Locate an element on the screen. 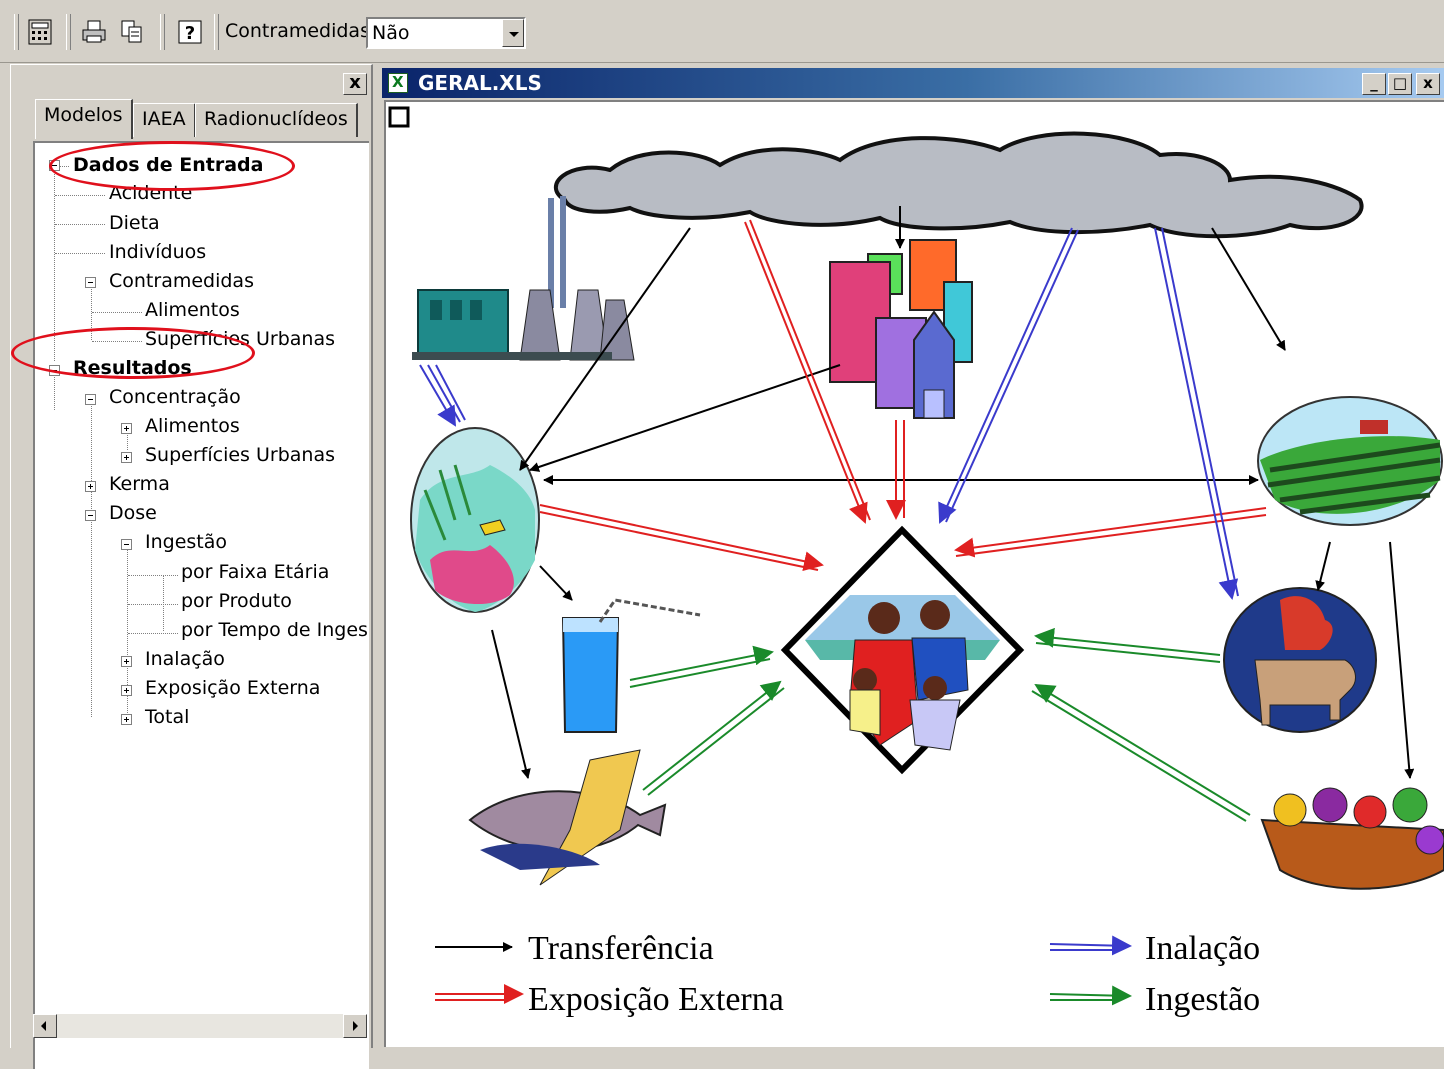  close-button: x is located at coordinates (1428, 84).